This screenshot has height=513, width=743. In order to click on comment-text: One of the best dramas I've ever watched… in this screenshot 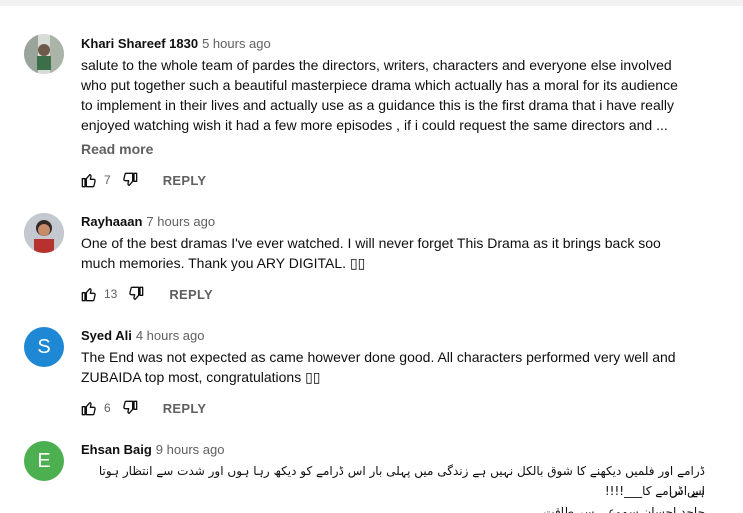, I will do `click(371, 253)`.